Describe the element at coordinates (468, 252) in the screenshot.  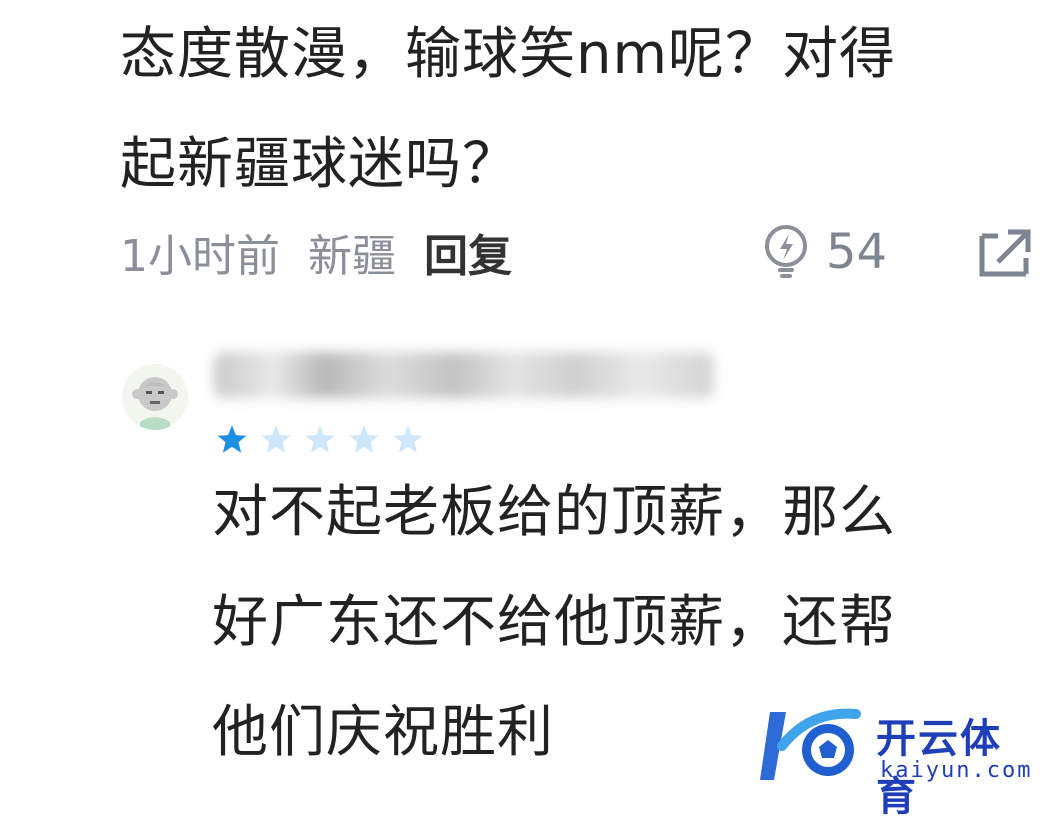
I see `reply-button: 回复` at that location.